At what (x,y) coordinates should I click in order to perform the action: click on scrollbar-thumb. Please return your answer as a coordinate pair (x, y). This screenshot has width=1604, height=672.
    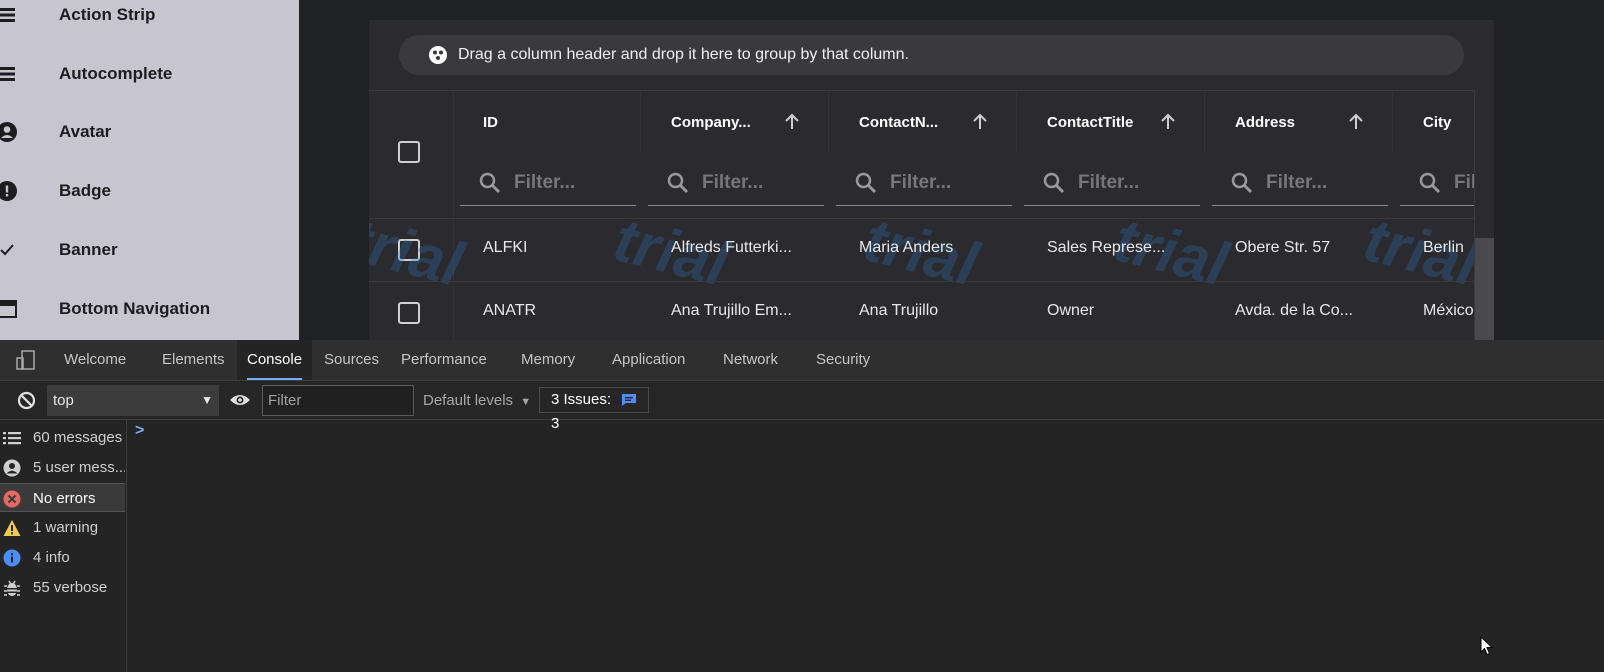
    Looking at the image, I should click on (1484, 289).